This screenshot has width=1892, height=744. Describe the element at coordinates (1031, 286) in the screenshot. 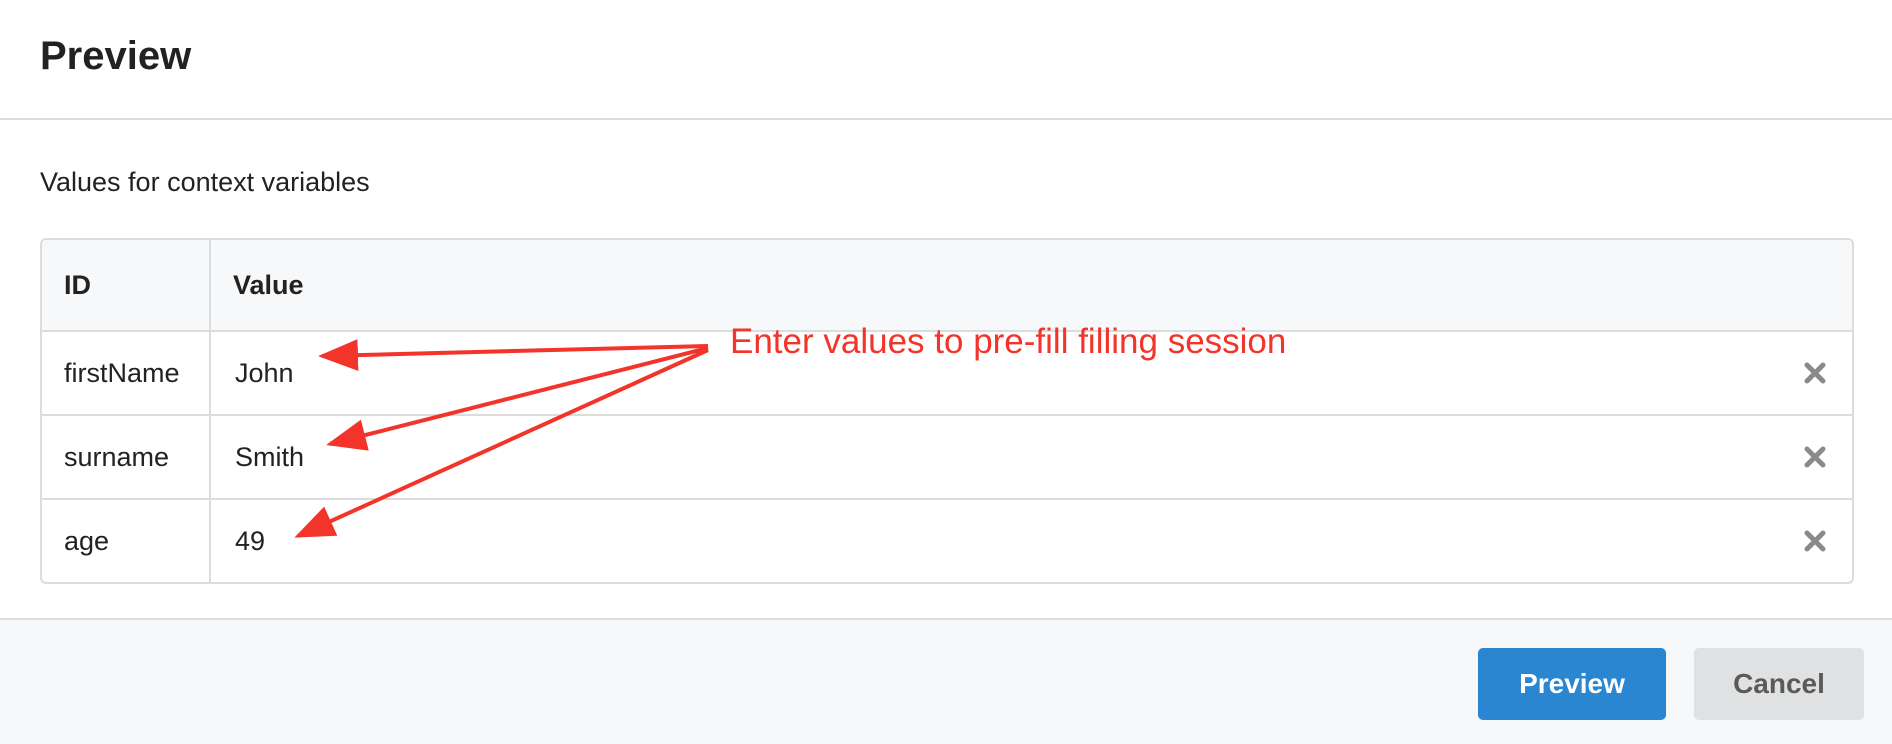

I see `column-header-value: Value` at that location.